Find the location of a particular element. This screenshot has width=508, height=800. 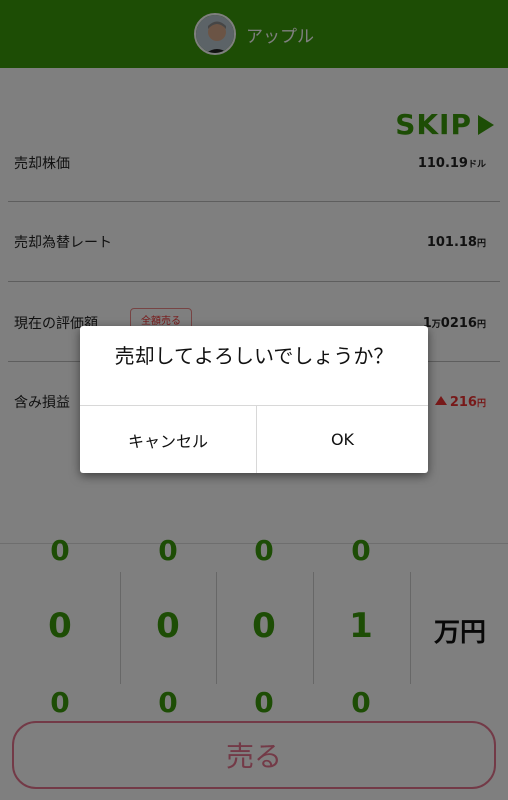

confirm-dialog: 売却してよろしいでしょうか？ キャンセル OK is located at coordinates (254, 399).